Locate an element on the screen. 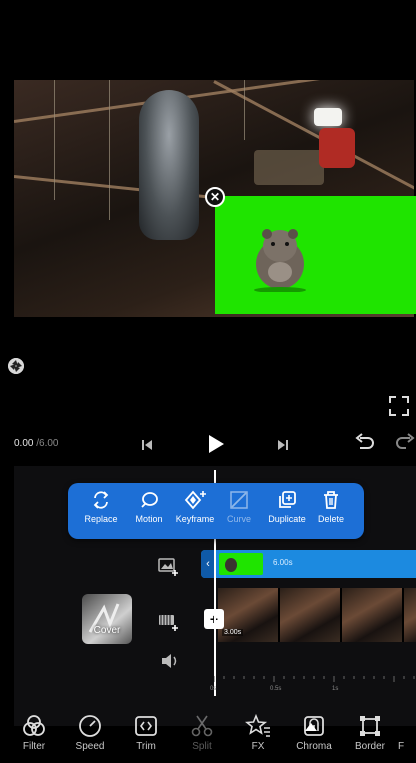  trim-button: Trim is located at coordinates (146, 732).